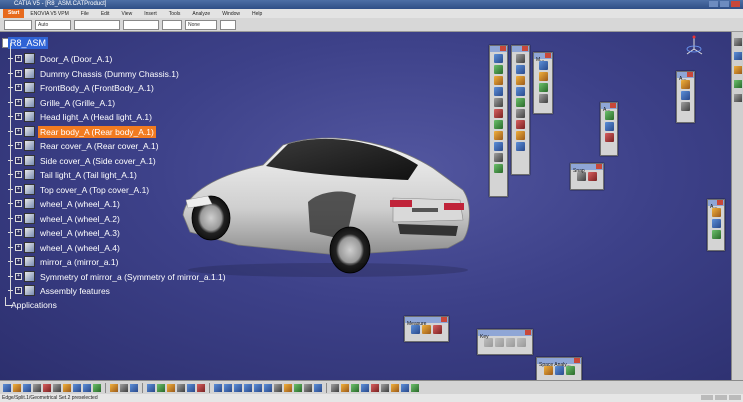  What do you see at coordinates (14, 13) in the screenshot?
I see `menu-start: Start` at bounding box center [14, 13].